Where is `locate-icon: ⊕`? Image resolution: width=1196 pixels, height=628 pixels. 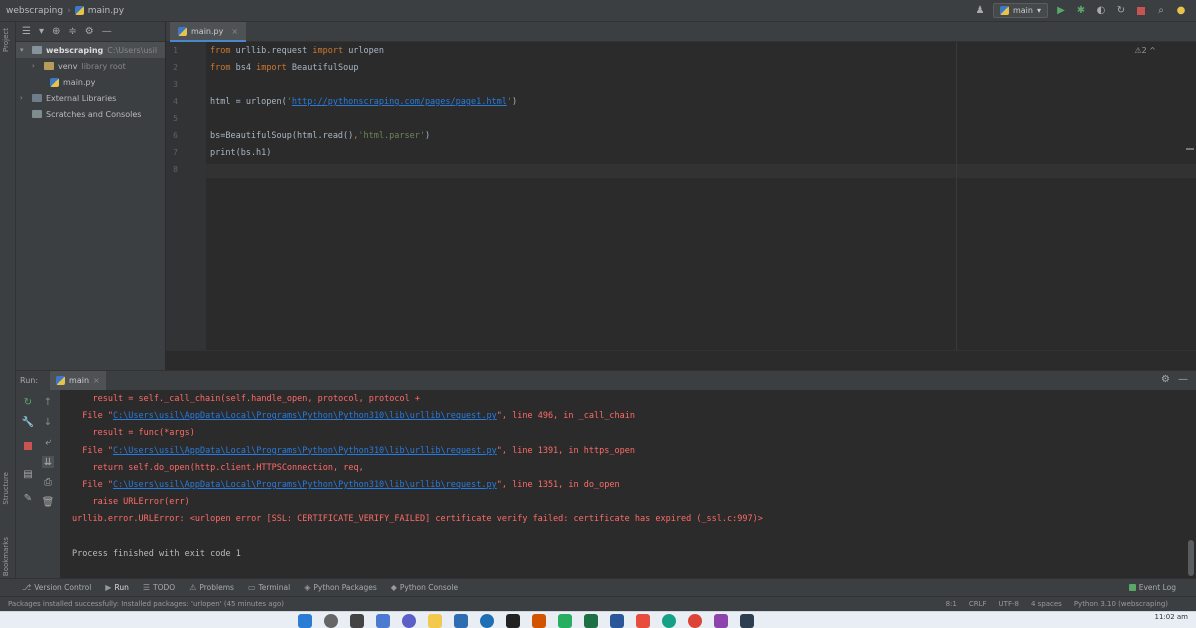 locate-icon: ⊕ is located at coordinates (56, 31).